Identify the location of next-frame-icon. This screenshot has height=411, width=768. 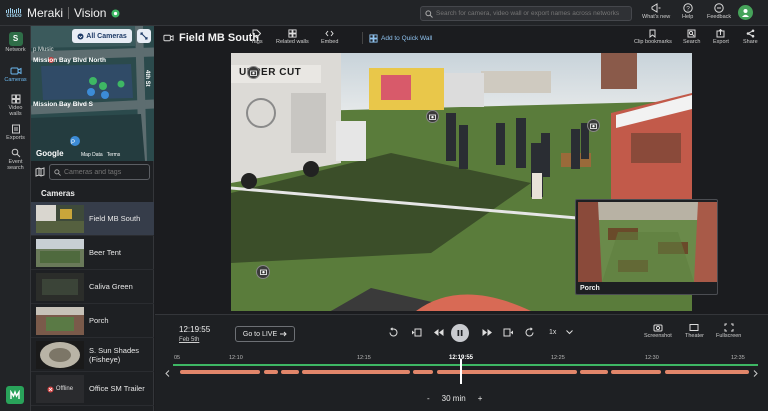
(508, 332).